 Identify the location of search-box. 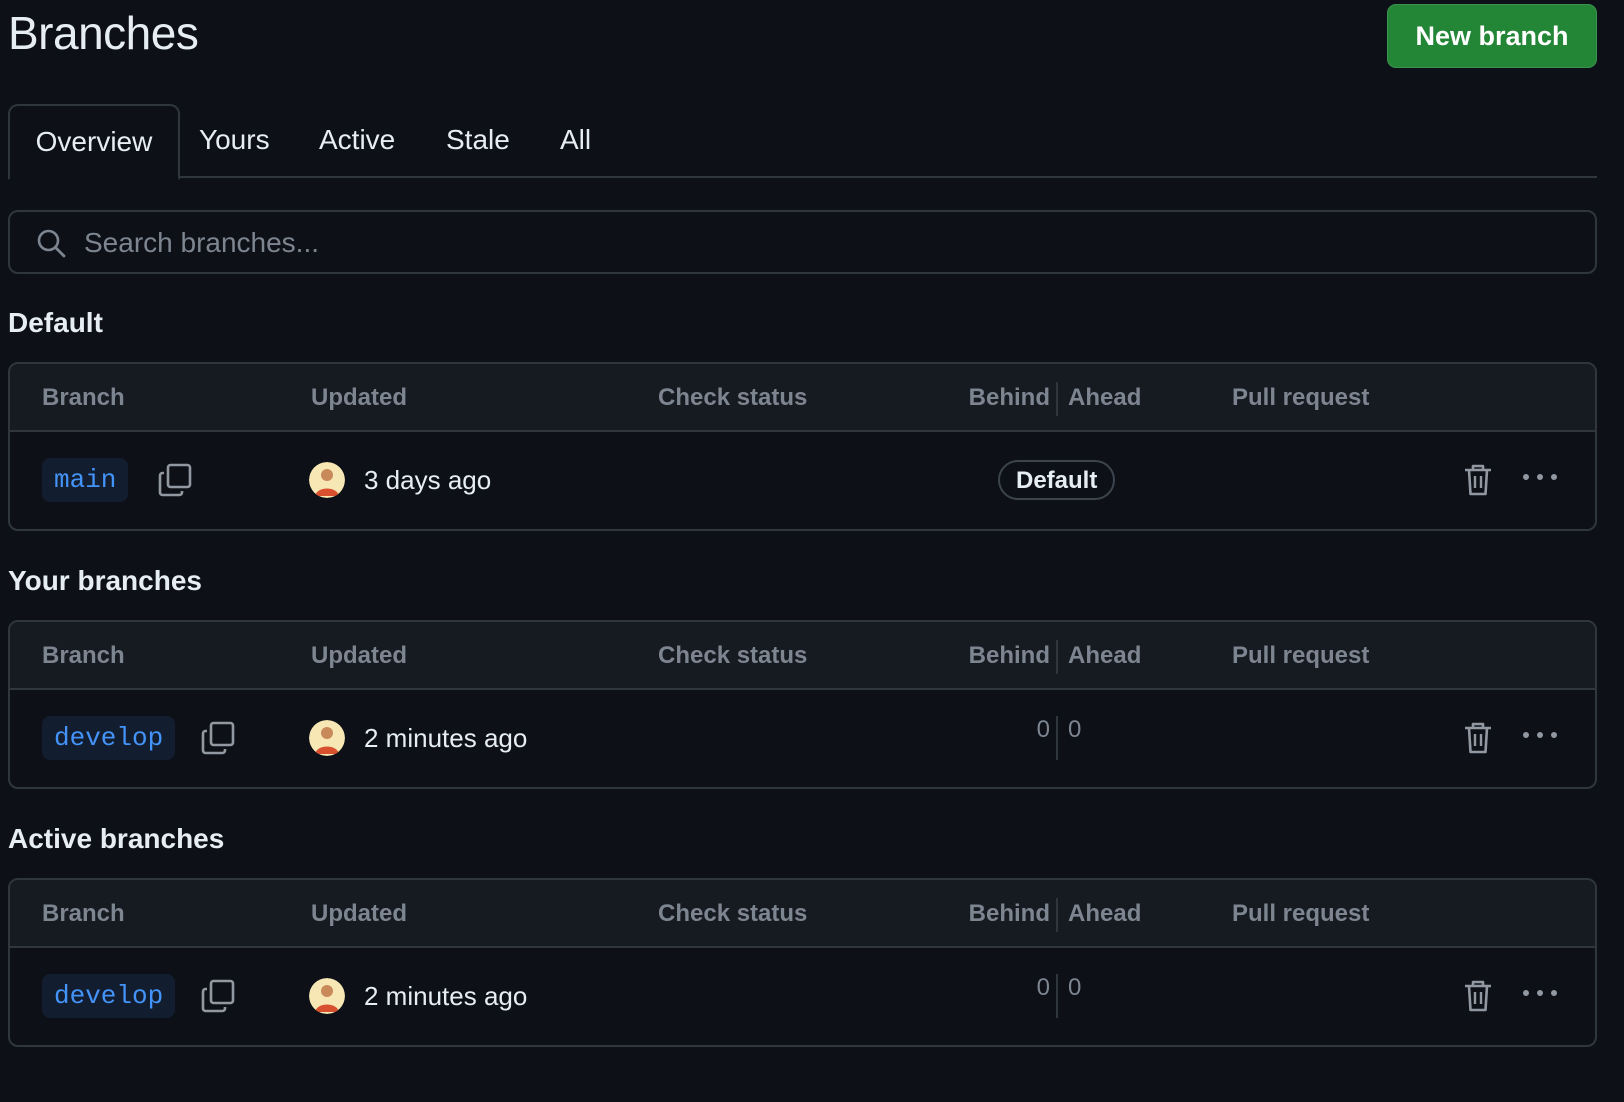
(802, 242).